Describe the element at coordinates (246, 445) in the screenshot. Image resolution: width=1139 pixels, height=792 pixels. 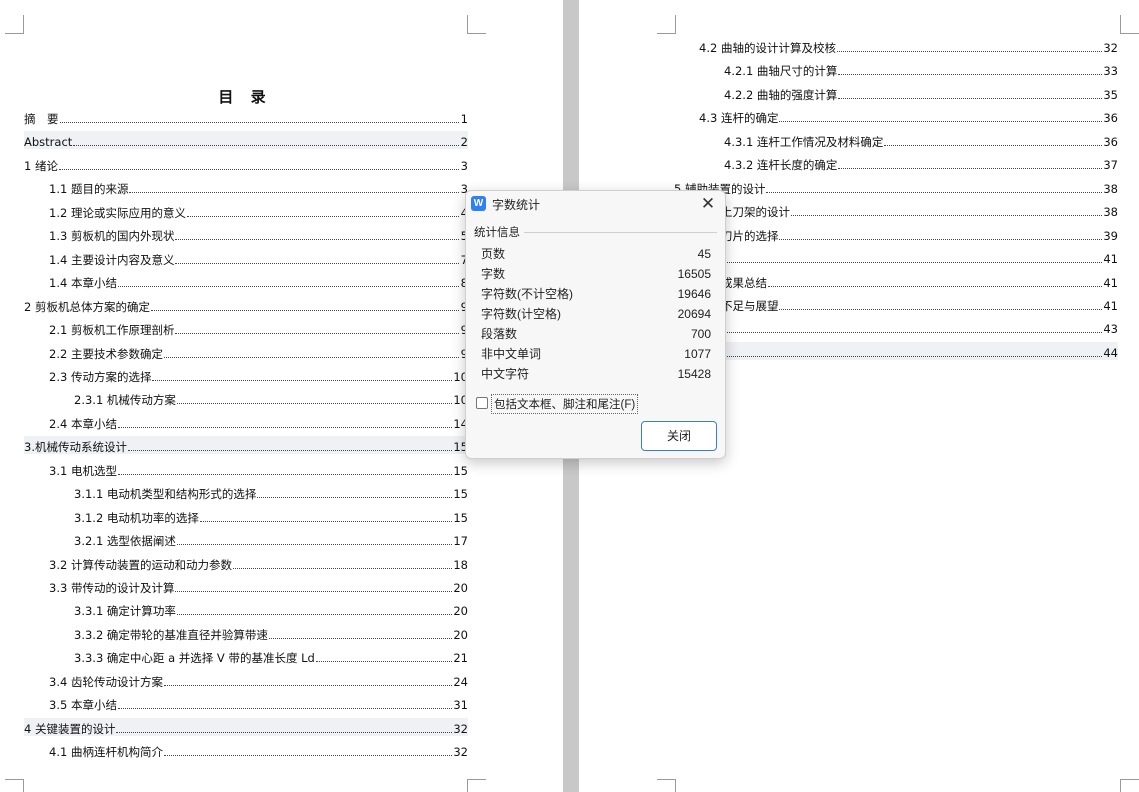
I see `toc-entry: 3.机械传动系统设计 15` at that location.